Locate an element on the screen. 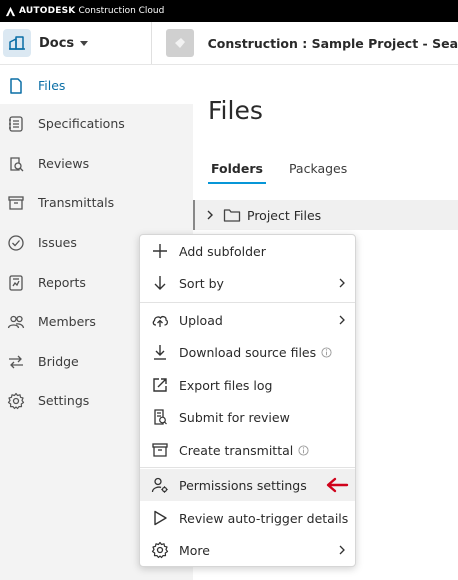 The width and height of the screenshot is (458, 580). menu-item-review-auto-trigger: Review auto-trigger details is located at coordinates (247, 518).